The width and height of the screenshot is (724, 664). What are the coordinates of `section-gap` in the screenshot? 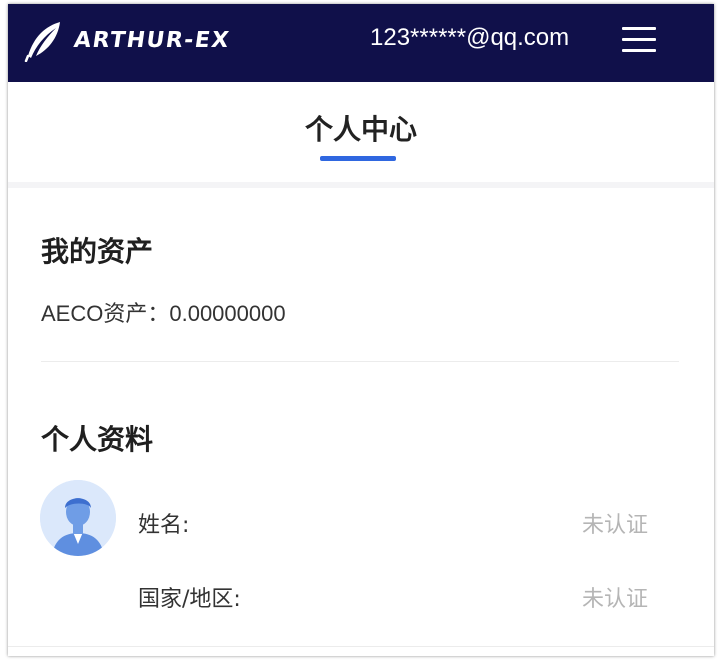 It's located at (361, 185).